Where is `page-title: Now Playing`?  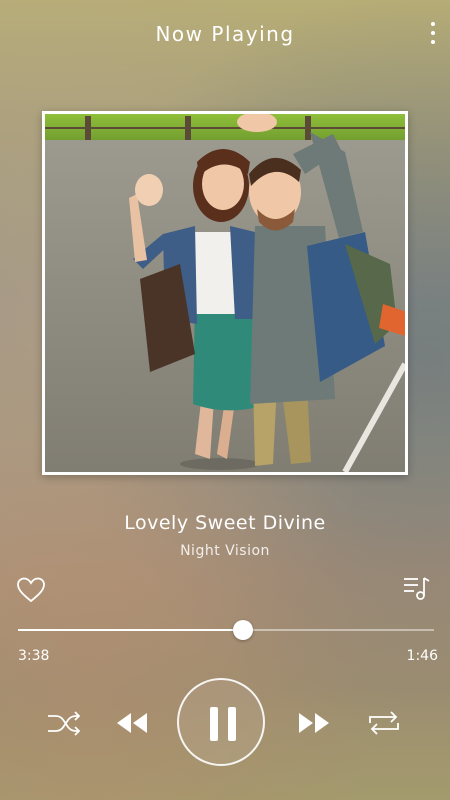
page-title: Now Playing is located at coordinates (225, 34).